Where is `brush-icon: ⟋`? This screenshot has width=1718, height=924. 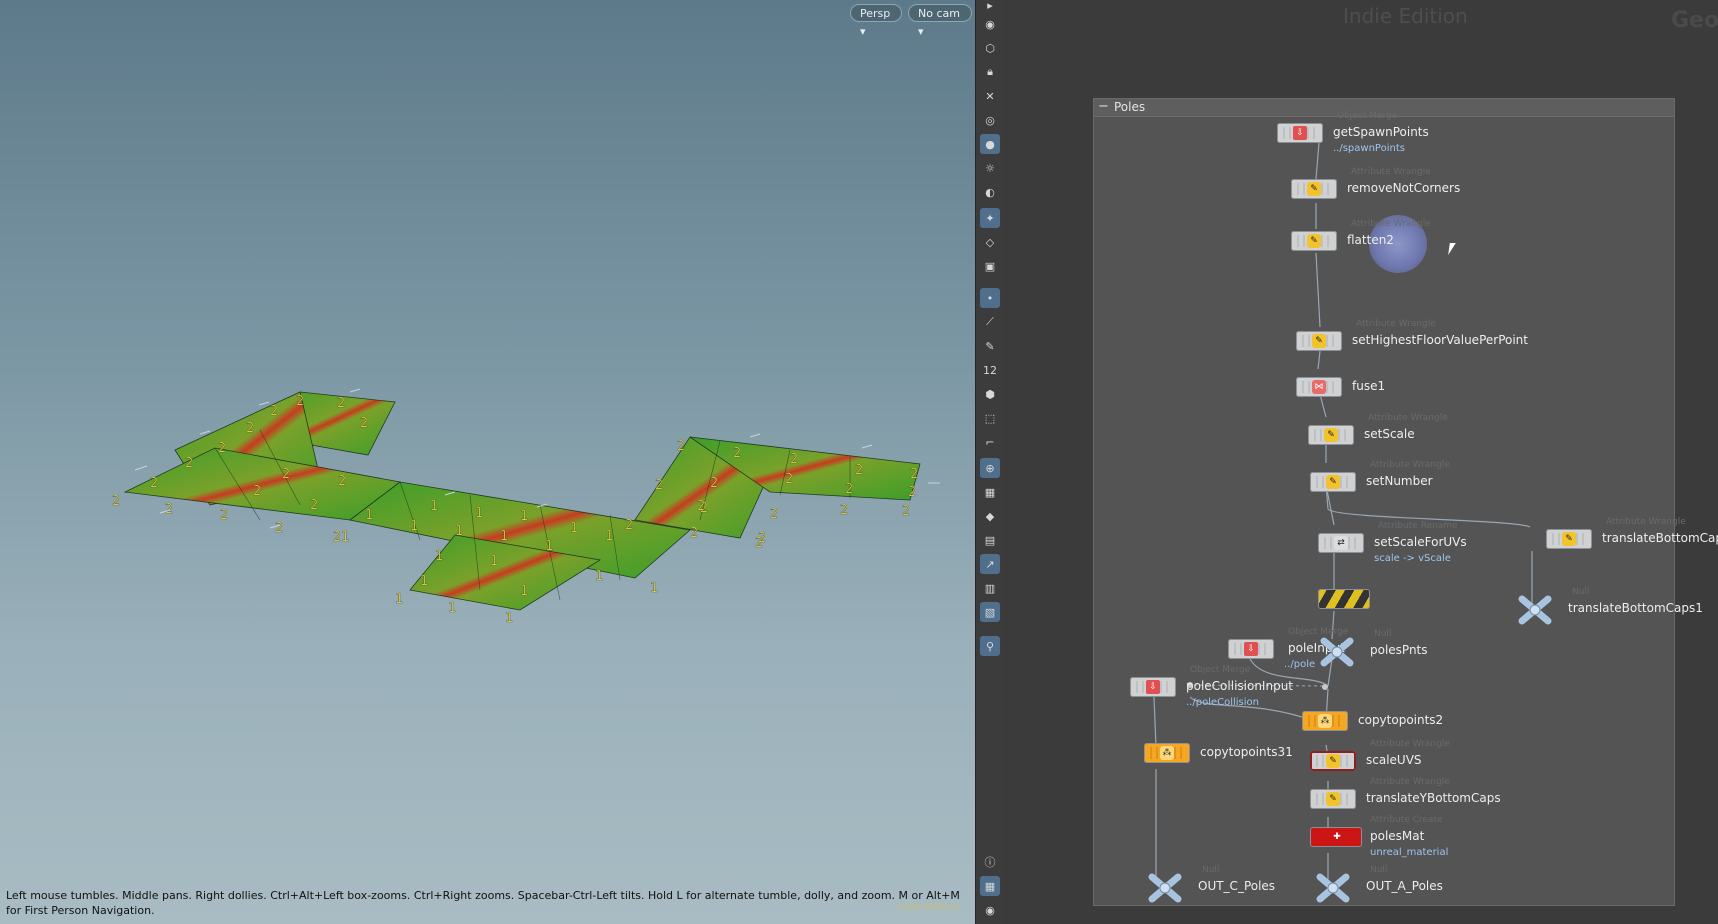 brush-icon: ⟋ is located at coordinates (990, 322).